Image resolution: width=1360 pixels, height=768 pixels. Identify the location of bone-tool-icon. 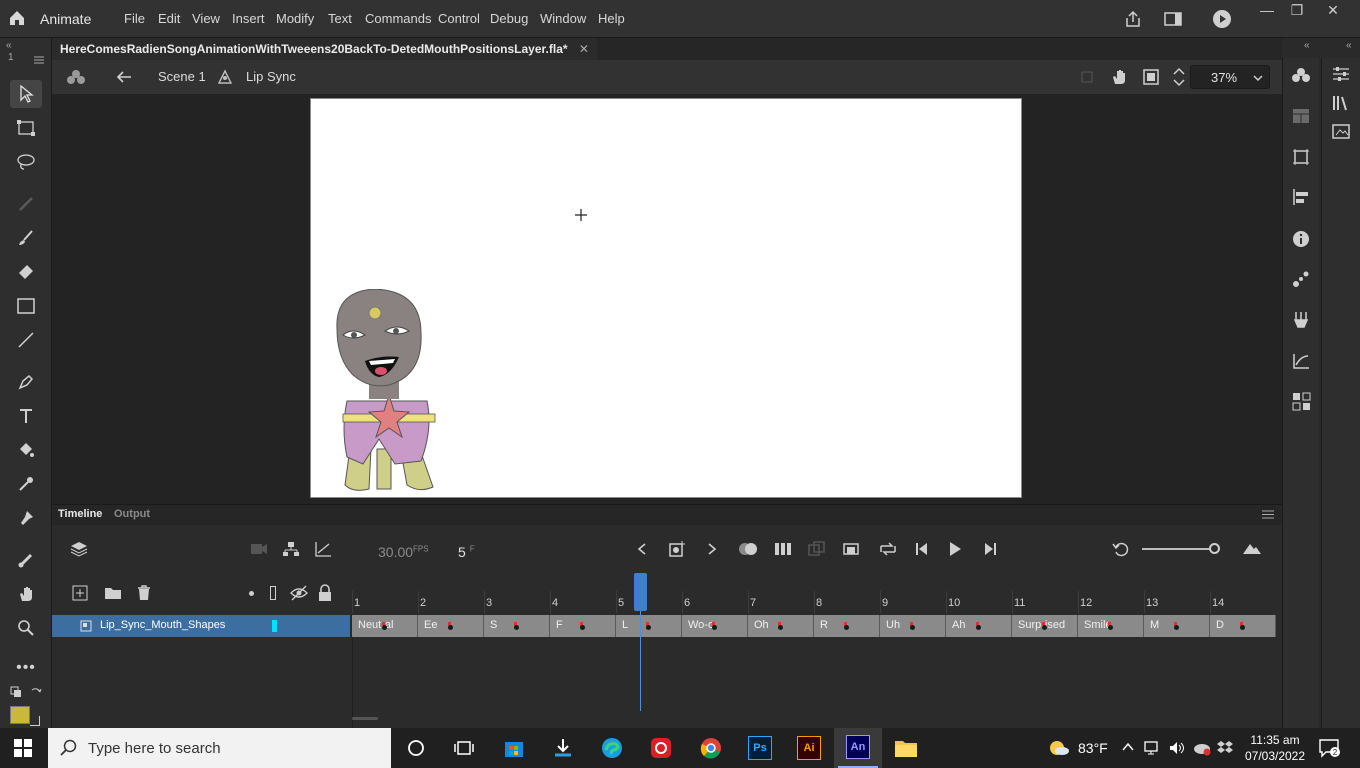
(26, 560).